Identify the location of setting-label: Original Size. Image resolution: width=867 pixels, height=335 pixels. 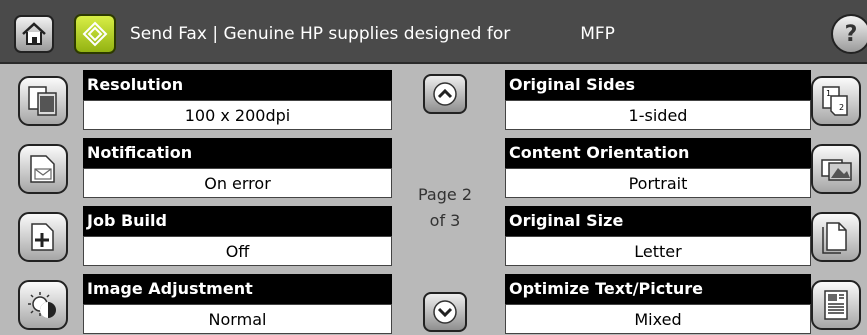
(658, 221).